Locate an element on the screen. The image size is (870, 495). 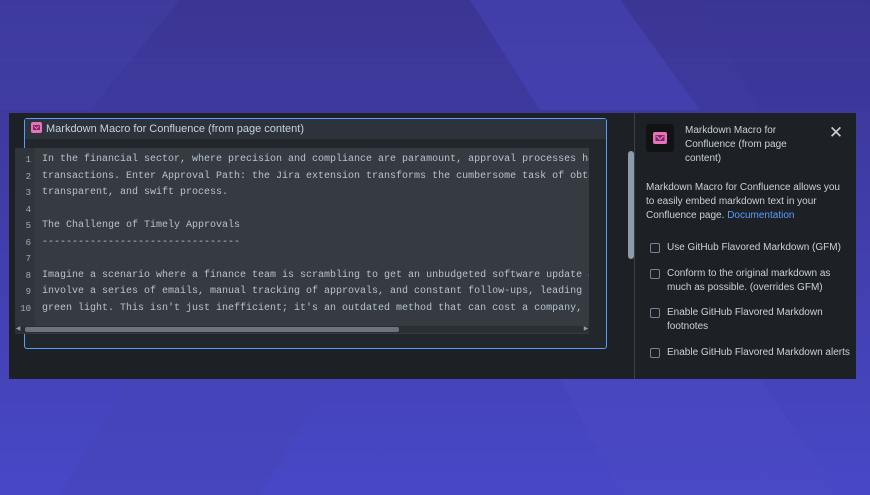
line-text: --------------------------------- is located at coordinates (141, 242).